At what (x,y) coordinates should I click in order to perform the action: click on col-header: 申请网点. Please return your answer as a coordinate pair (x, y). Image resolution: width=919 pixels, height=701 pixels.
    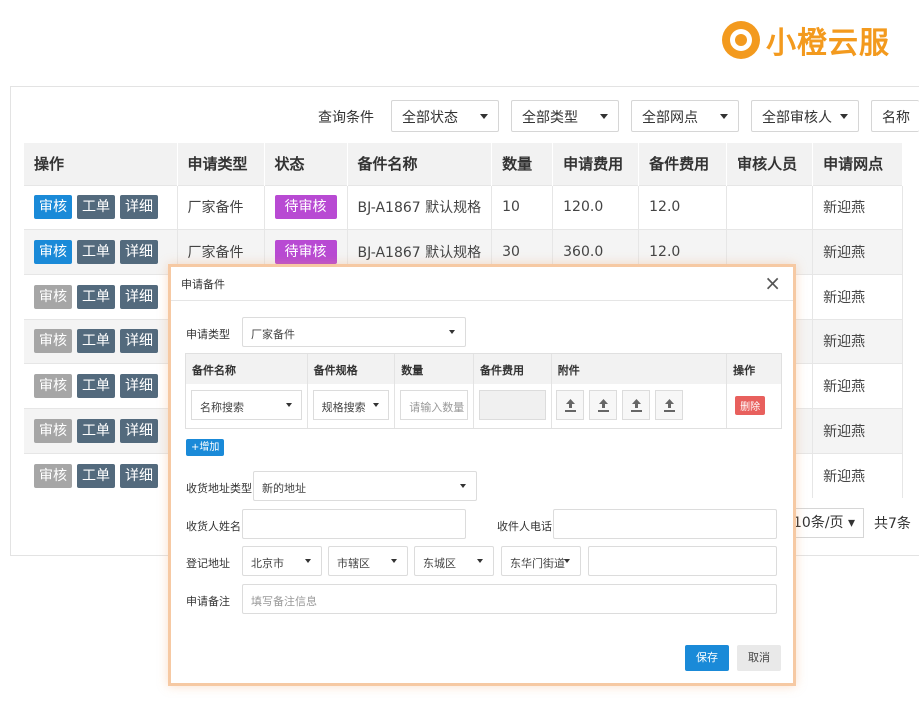
    Looking at the image, I should click on (858, 164).